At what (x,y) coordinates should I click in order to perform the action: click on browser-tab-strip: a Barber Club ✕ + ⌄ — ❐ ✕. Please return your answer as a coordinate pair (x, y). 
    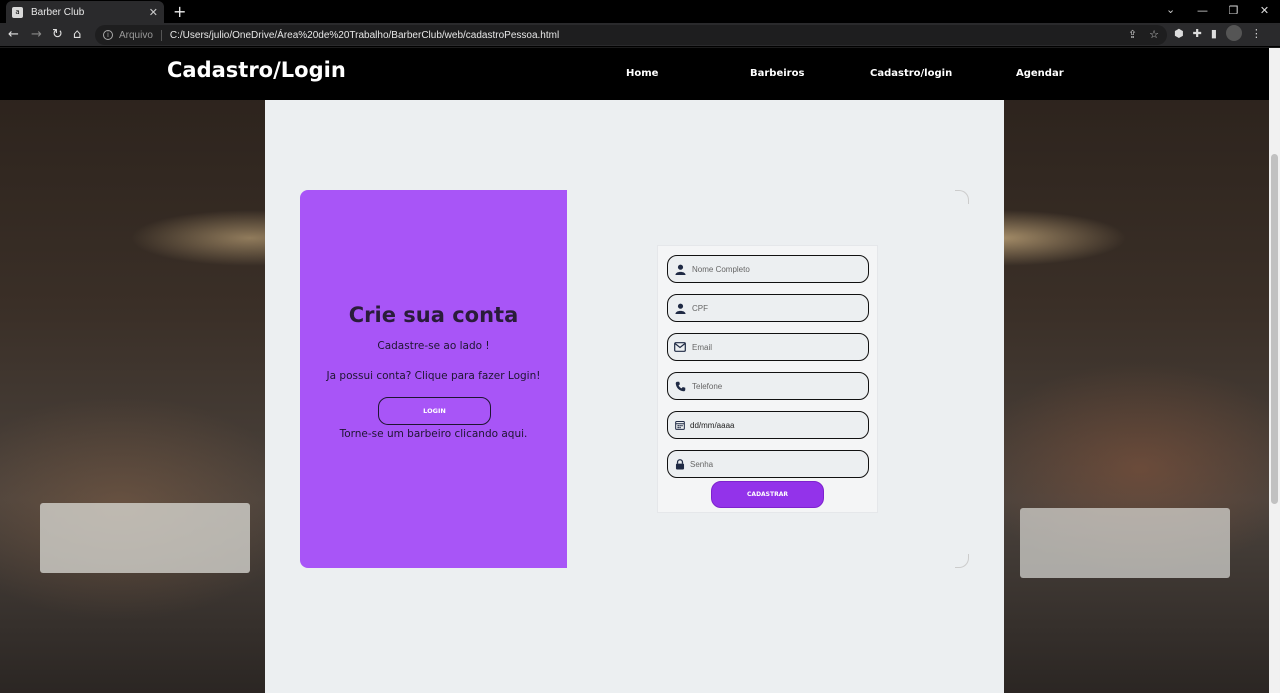
    Looking at the image, I should click on (640, 11).